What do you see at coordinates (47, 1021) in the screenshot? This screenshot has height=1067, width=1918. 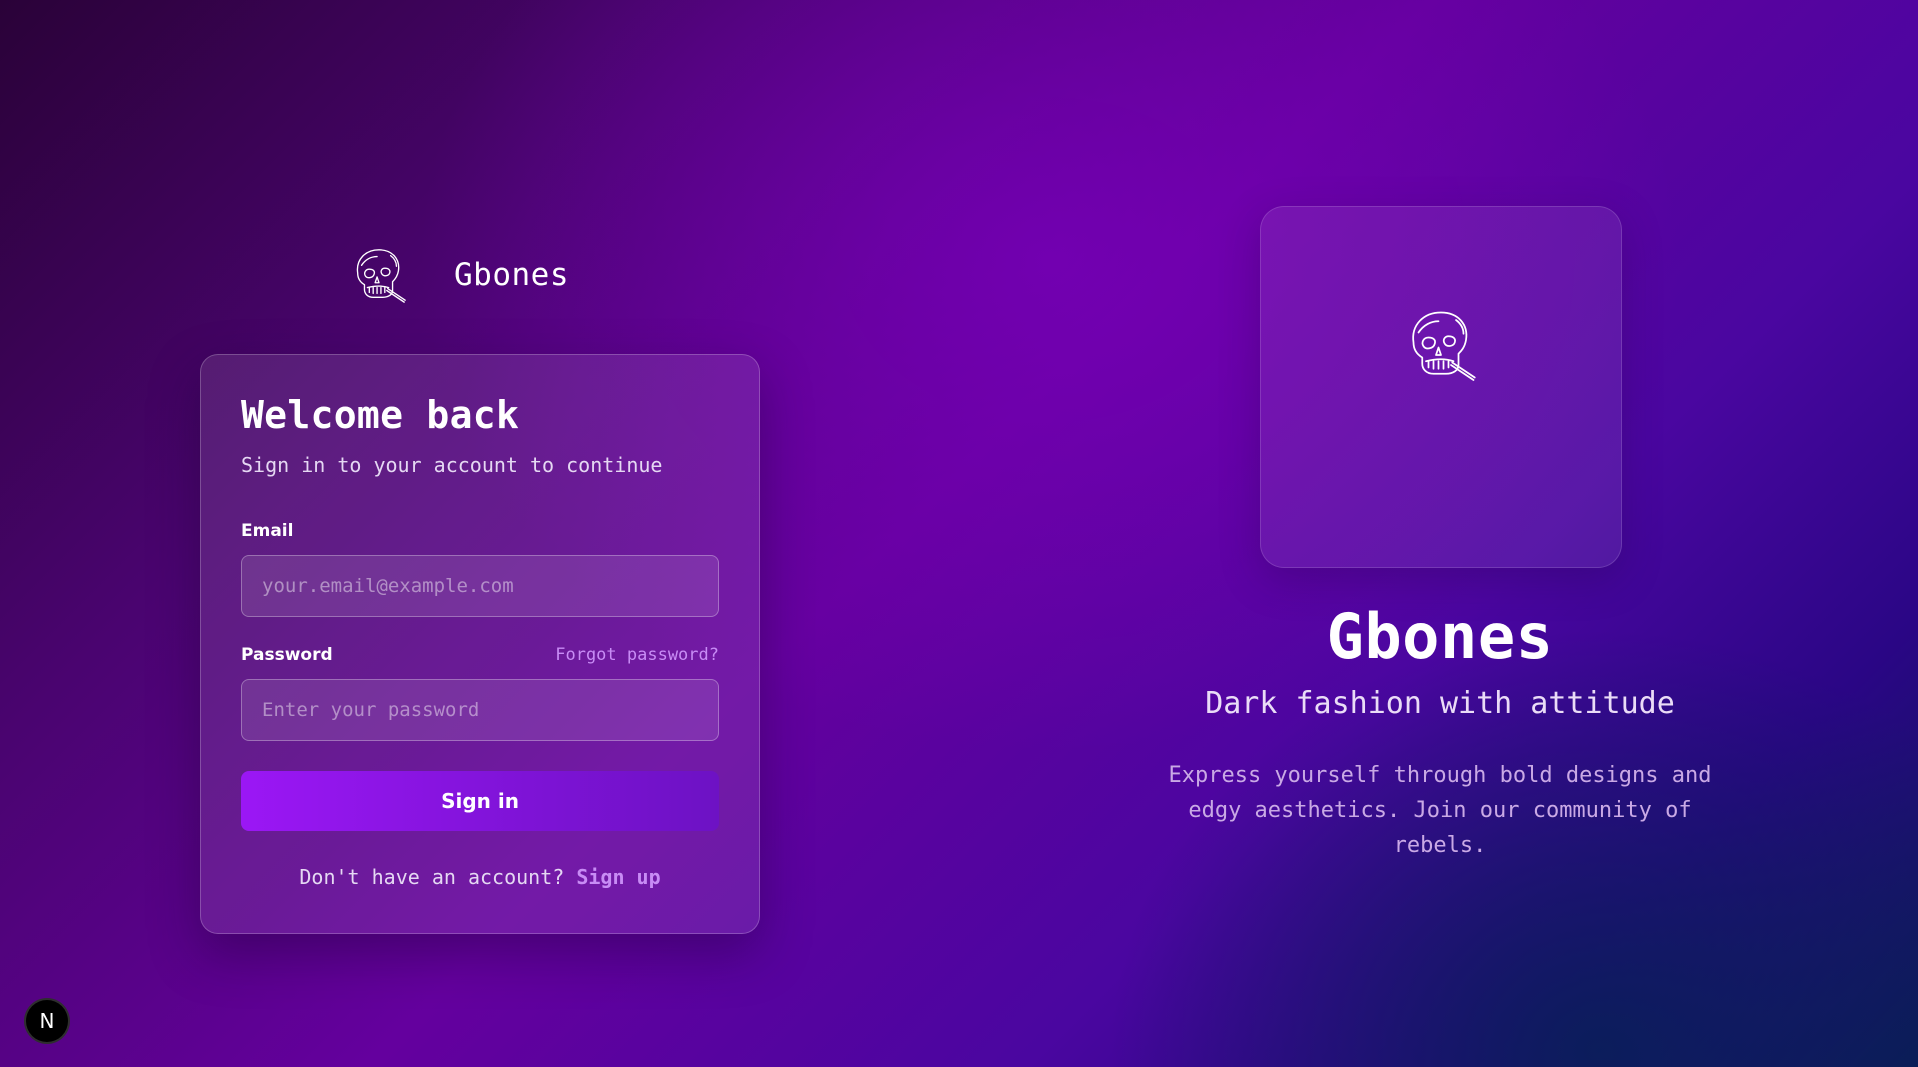 I see `dev-tools-badge: N` at bounding box center [47, 1021].